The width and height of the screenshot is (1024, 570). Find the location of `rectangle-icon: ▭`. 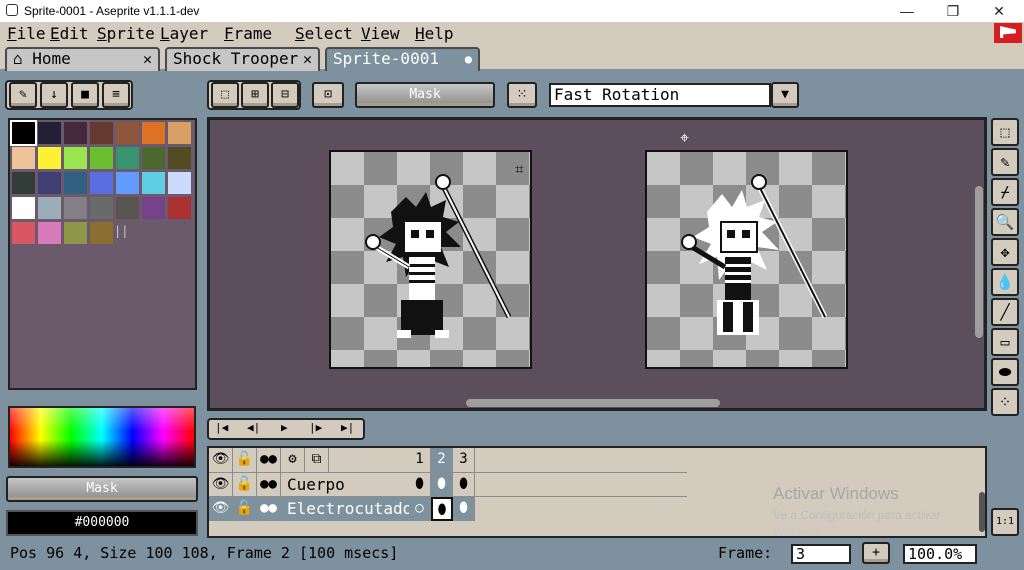

rectangle-icon: ▭ is located at coordinates (1005, 342).